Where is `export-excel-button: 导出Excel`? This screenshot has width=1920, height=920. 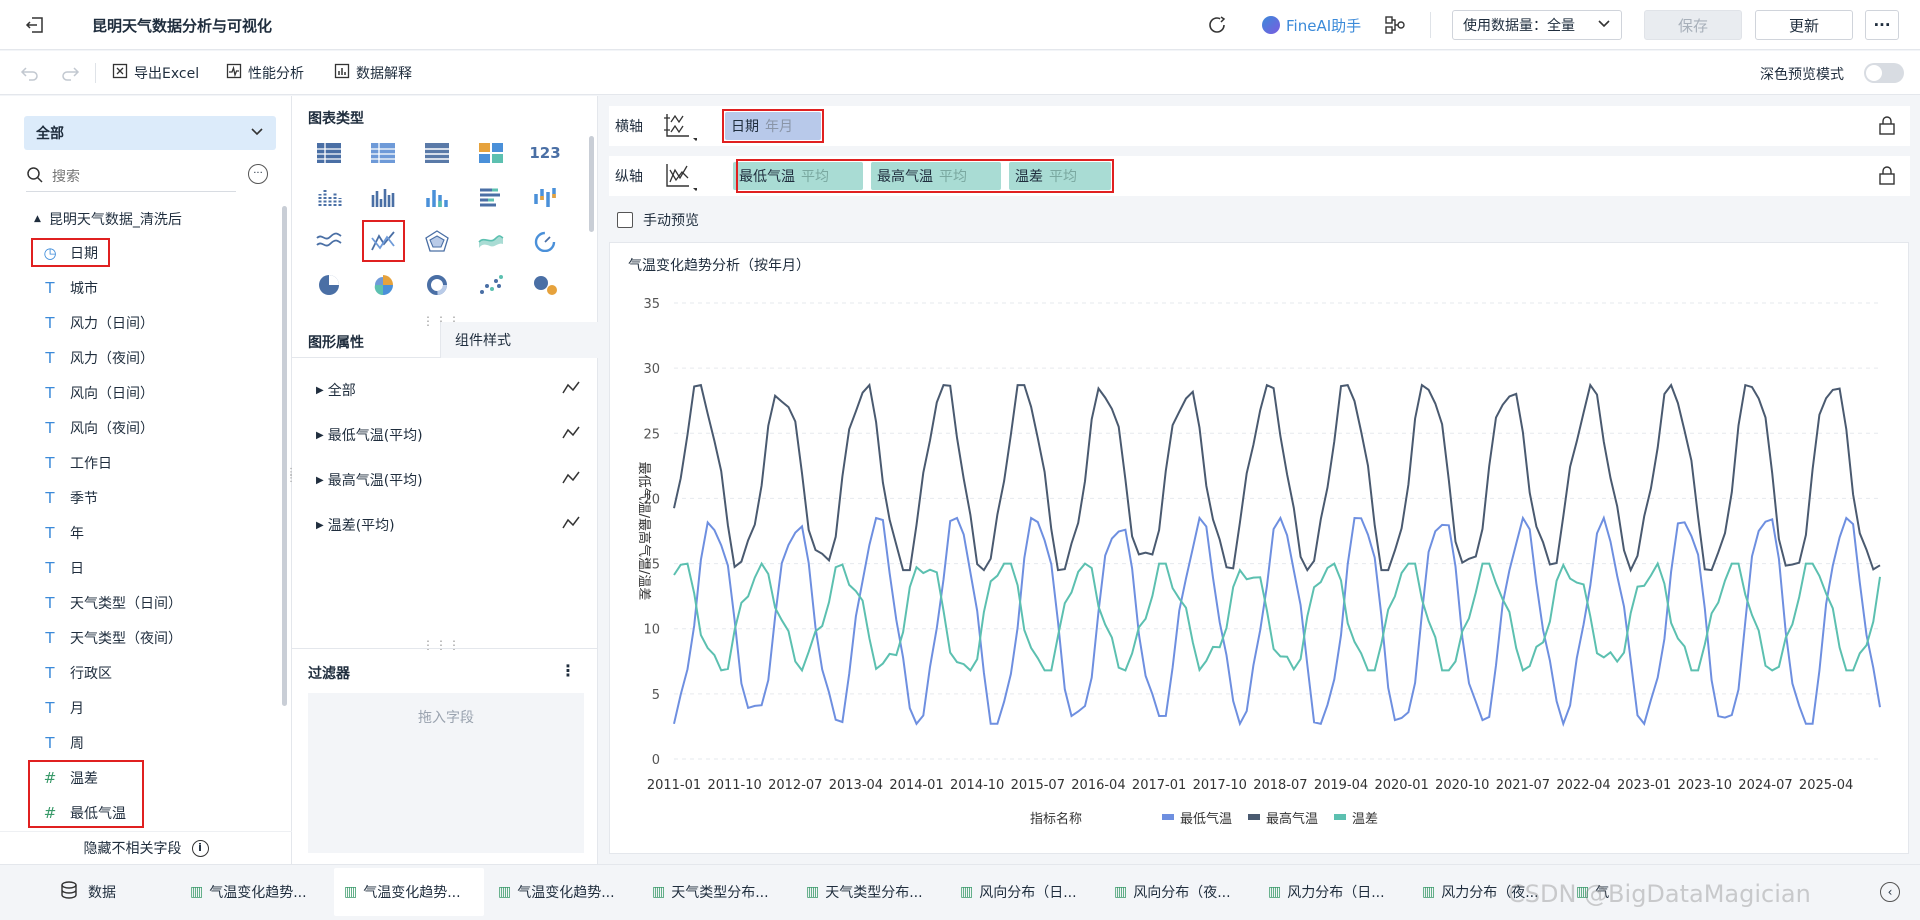 export-excel-button: 导出Excel is located at coordinates (155, 73).